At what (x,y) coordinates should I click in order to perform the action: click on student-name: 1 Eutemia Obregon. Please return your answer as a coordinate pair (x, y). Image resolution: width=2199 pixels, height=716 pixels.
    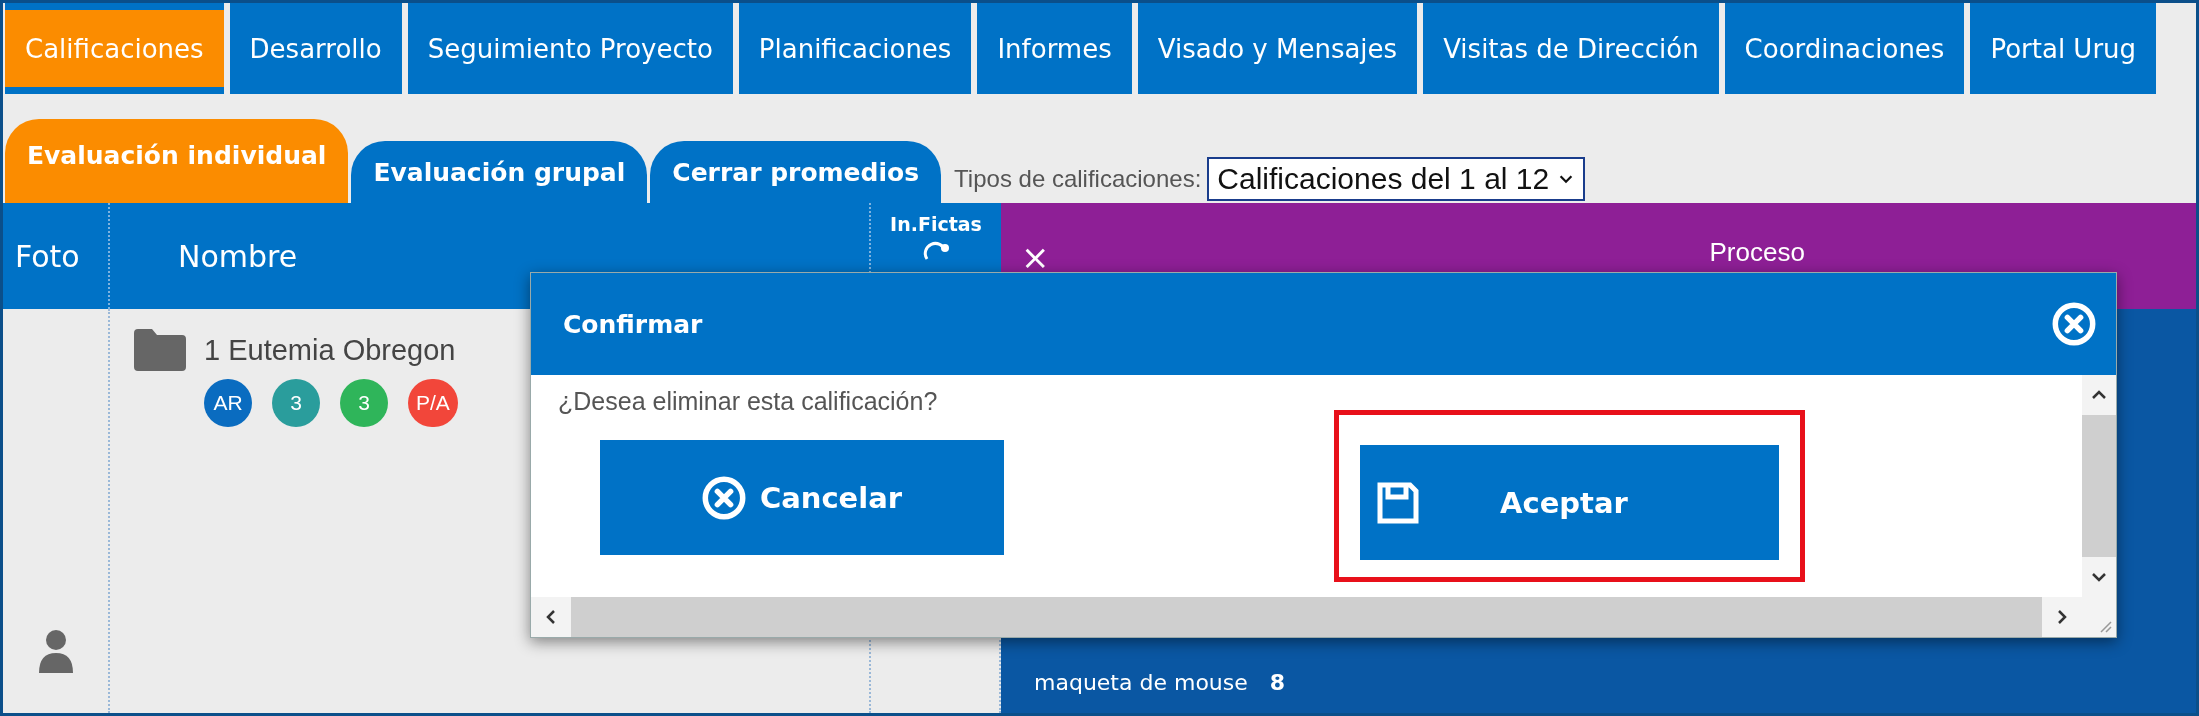
    Looking at the image, I should click on (330, 350).